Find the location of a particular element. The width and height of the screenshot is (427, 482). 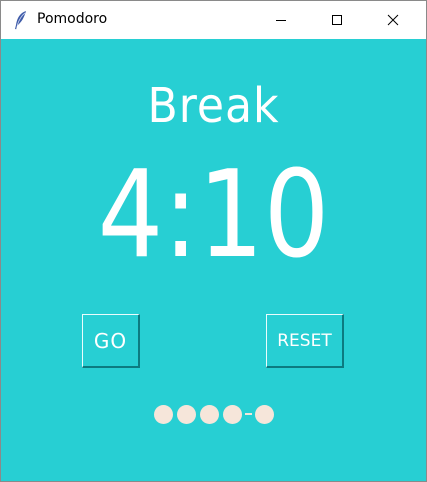

maximize-icon is located at coordinates (337, 20).